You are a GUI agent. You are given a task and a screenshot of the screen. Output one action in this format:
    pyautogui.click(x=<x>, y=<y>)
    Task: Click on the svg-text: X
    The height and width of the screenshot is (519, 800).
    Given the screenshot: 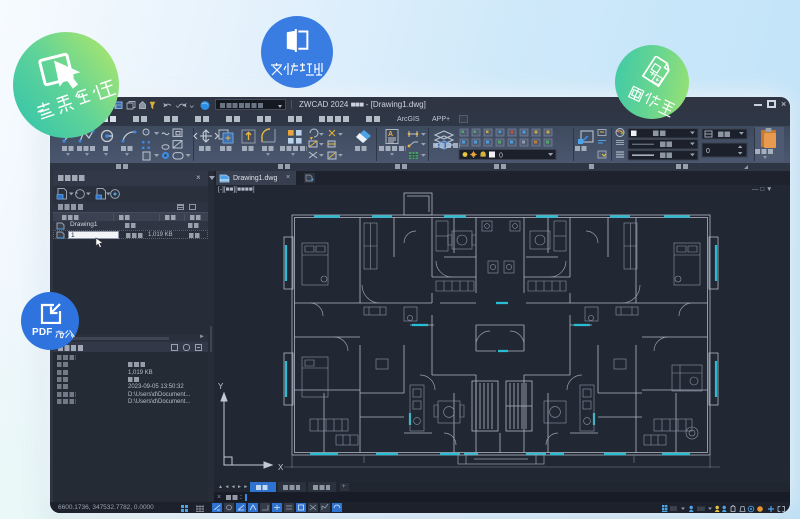 What is the action you would take?
    pyautogui.click(x=281, y=467)
    